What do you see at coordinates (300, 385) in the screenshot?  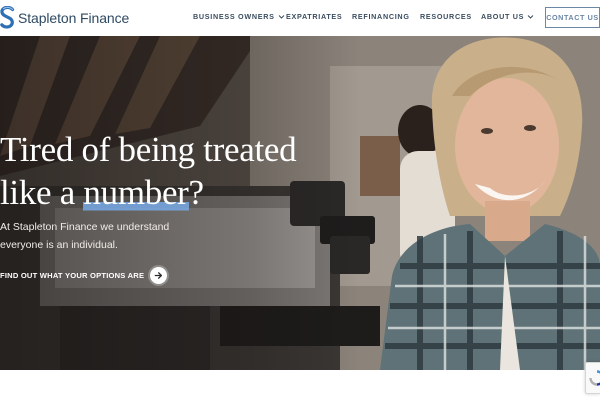 I see `content-section` at bounding box center [300, 385].